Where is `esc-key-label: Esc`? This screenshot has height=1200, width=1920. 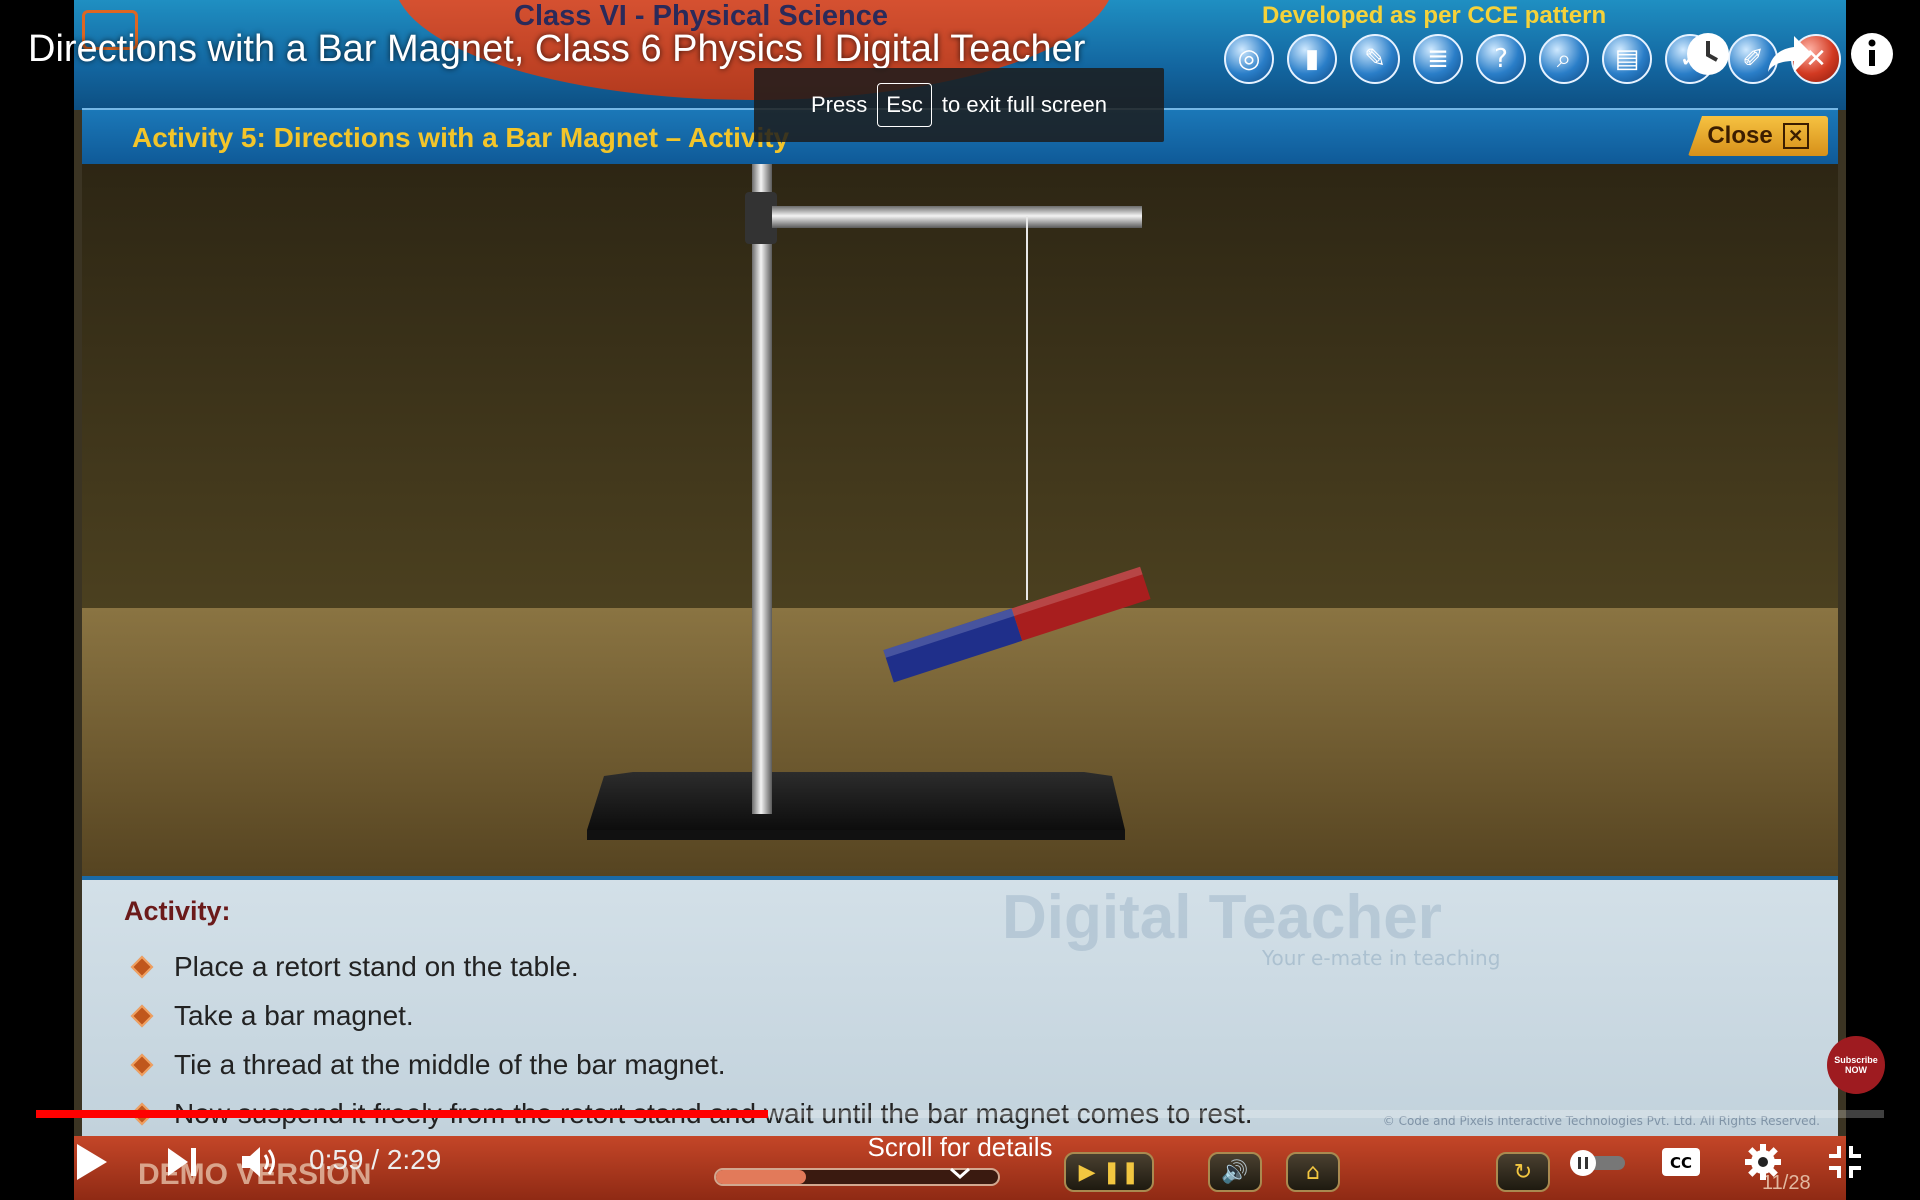
esc-key-label: Esc is located at coordinates (904, 105).